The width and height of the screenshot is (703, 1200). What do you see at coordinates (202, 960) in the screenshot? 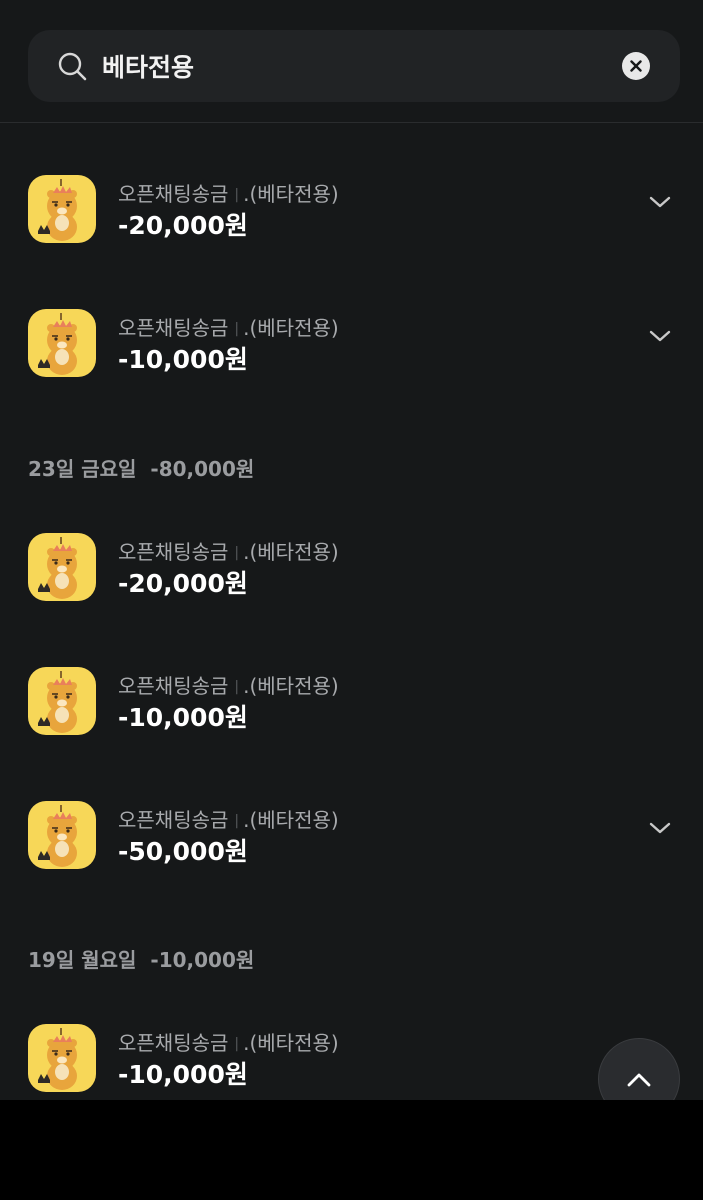
I see `group-total: -10,000원` at bounding box center [202, 960].